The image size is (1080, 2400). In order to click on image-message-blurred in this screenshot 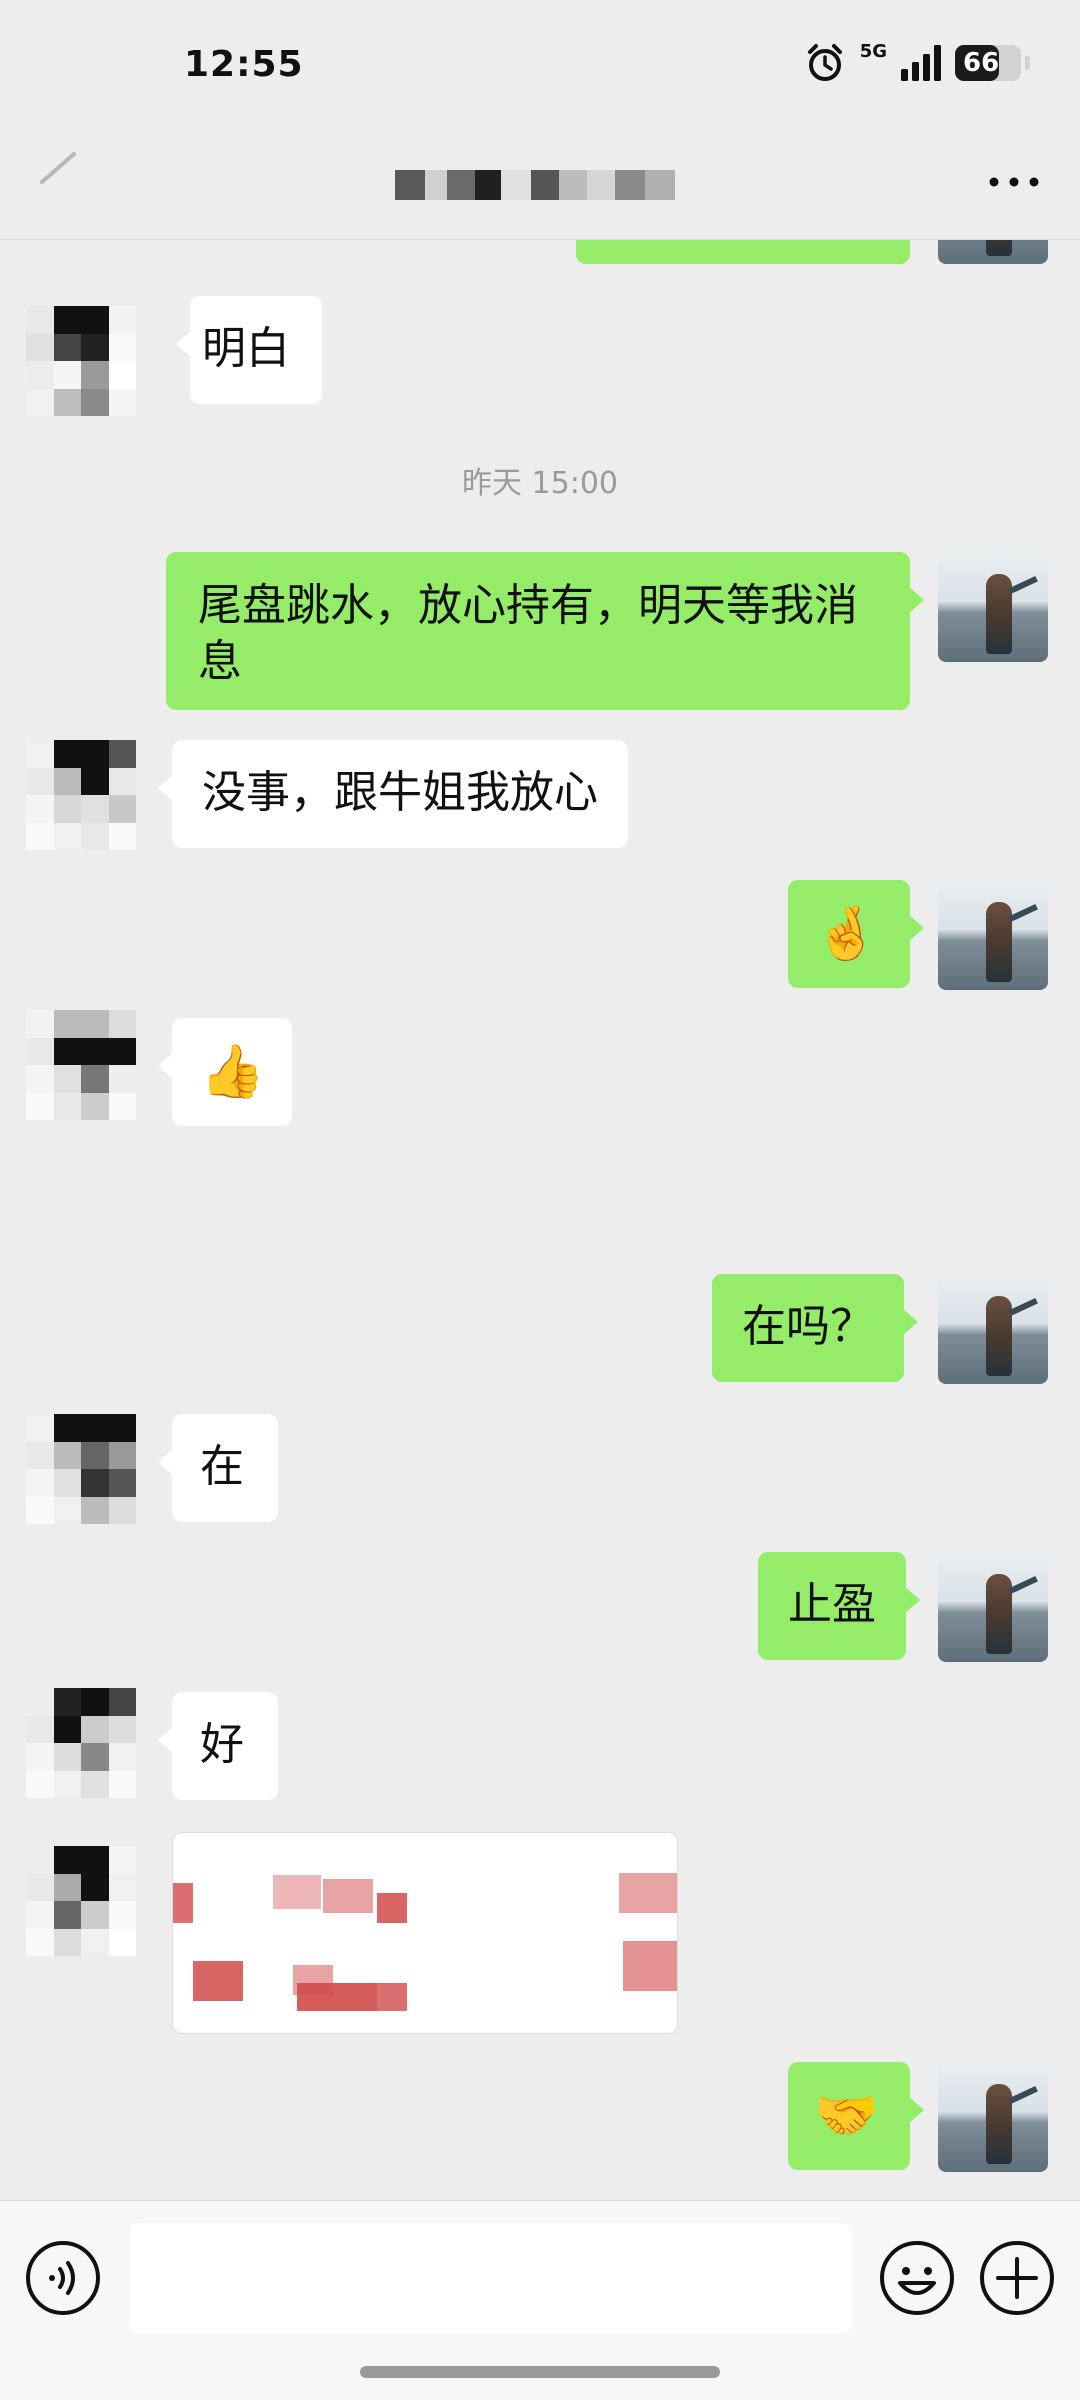, I will do `click(425, 1933)`.